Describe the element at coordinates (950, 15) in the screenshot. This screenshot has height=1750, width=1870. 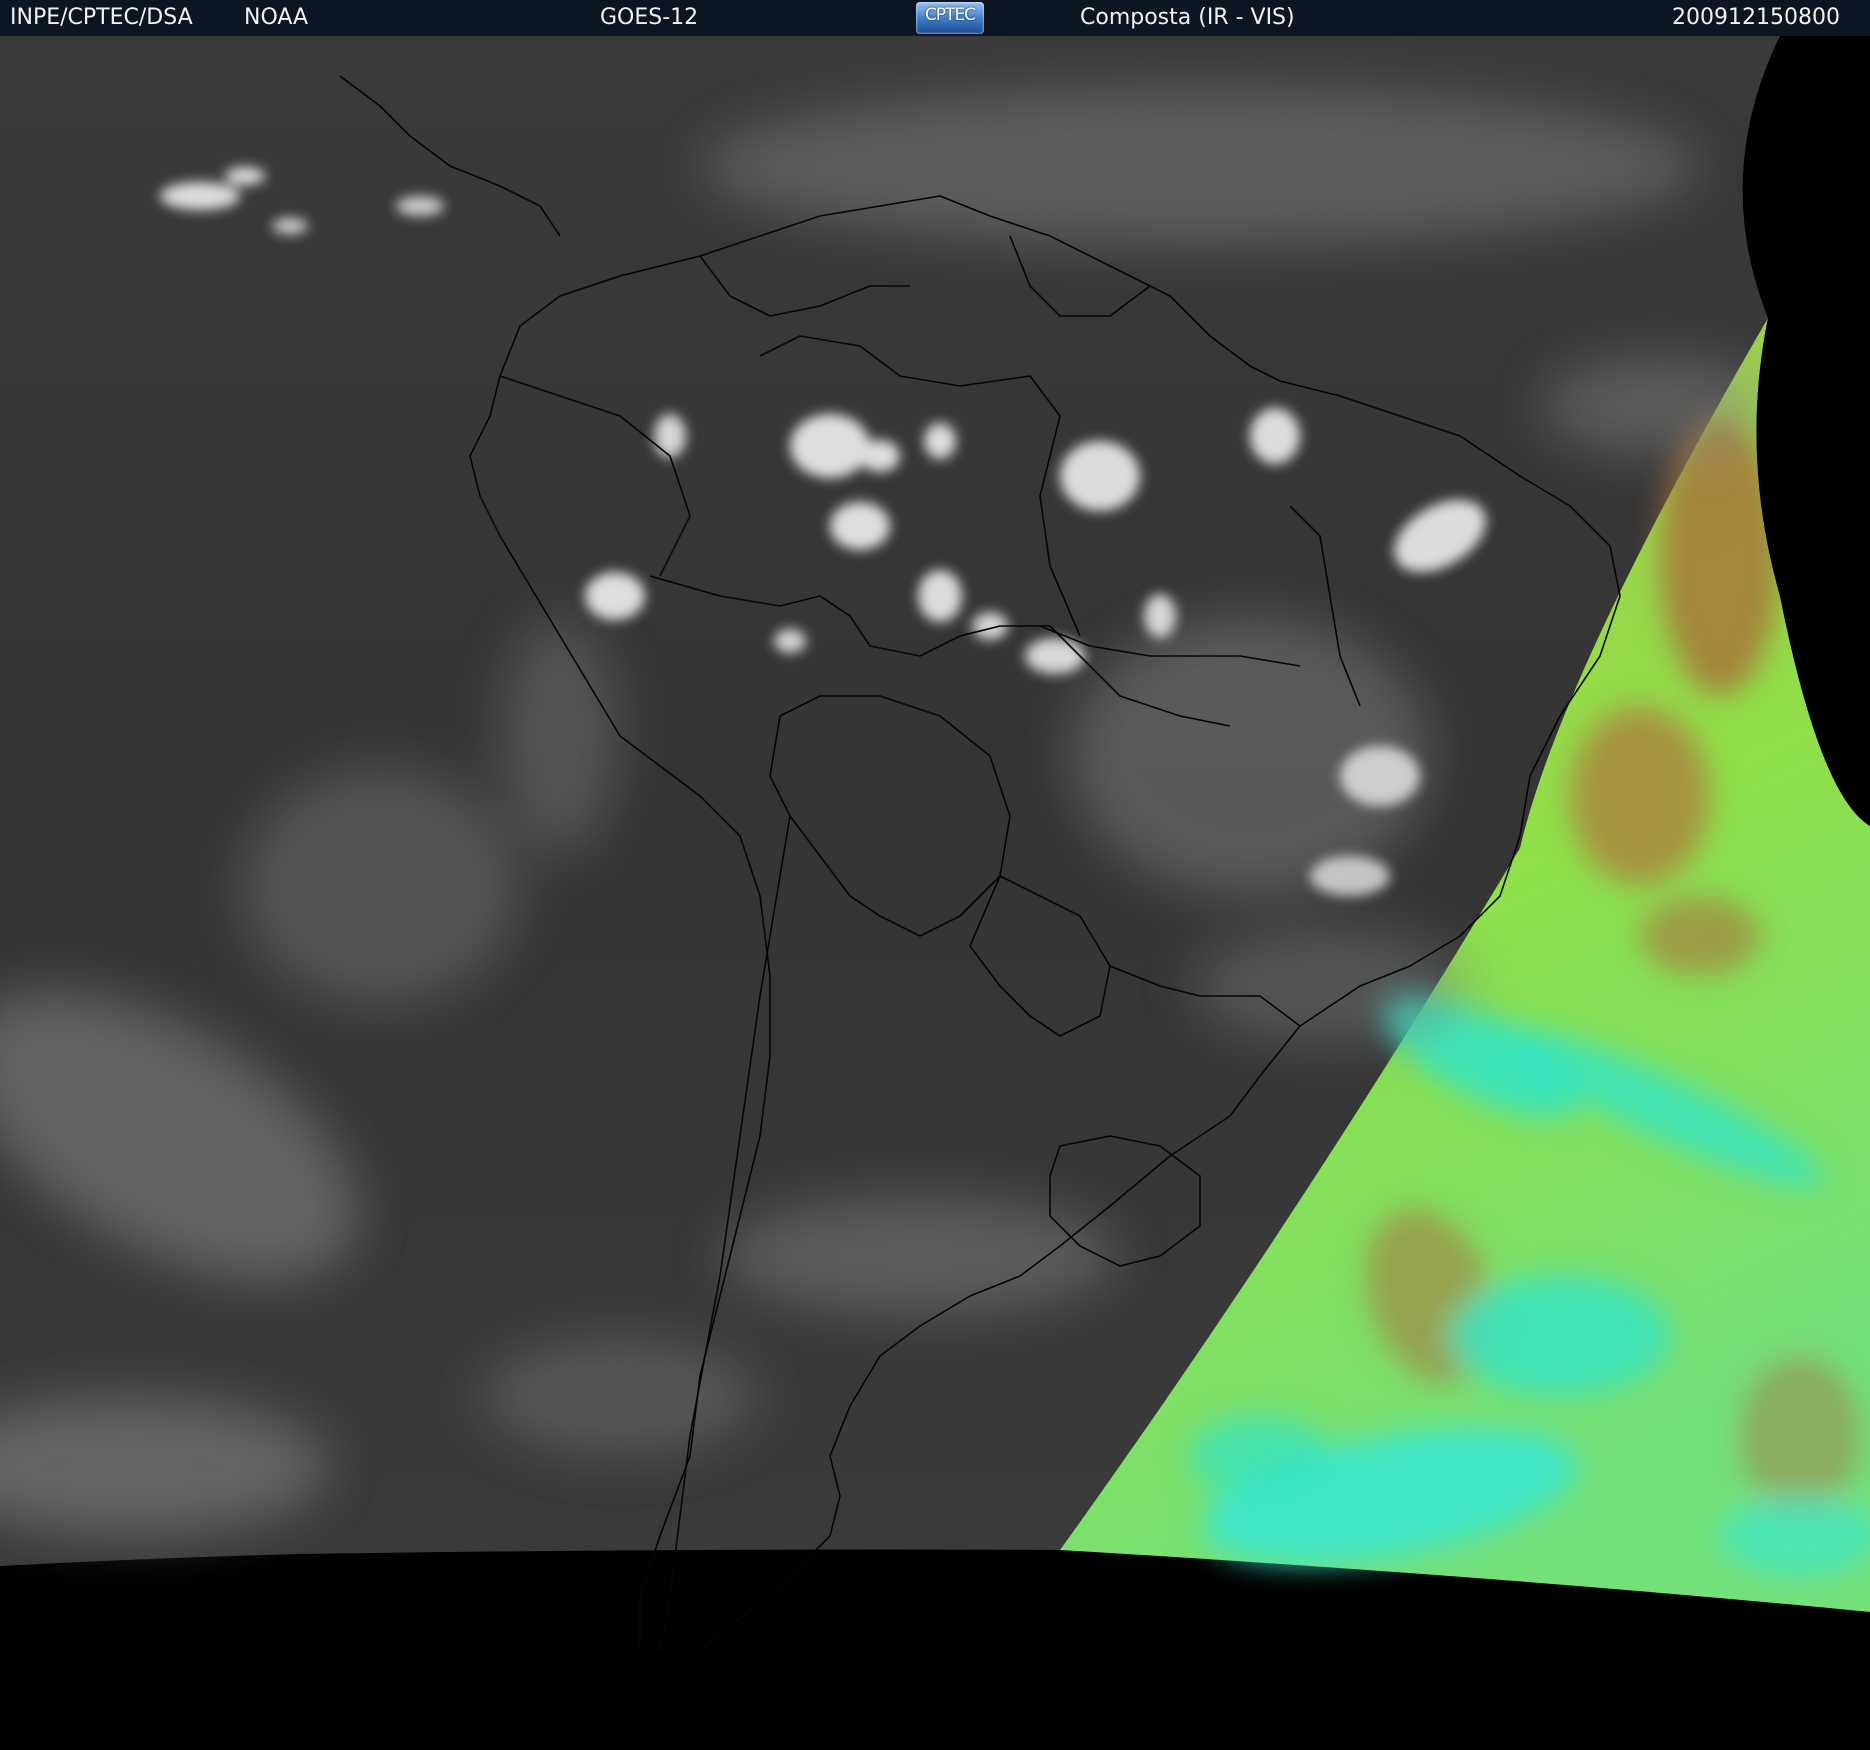
I see `cptec-logo-text: CPTEC` at that location.